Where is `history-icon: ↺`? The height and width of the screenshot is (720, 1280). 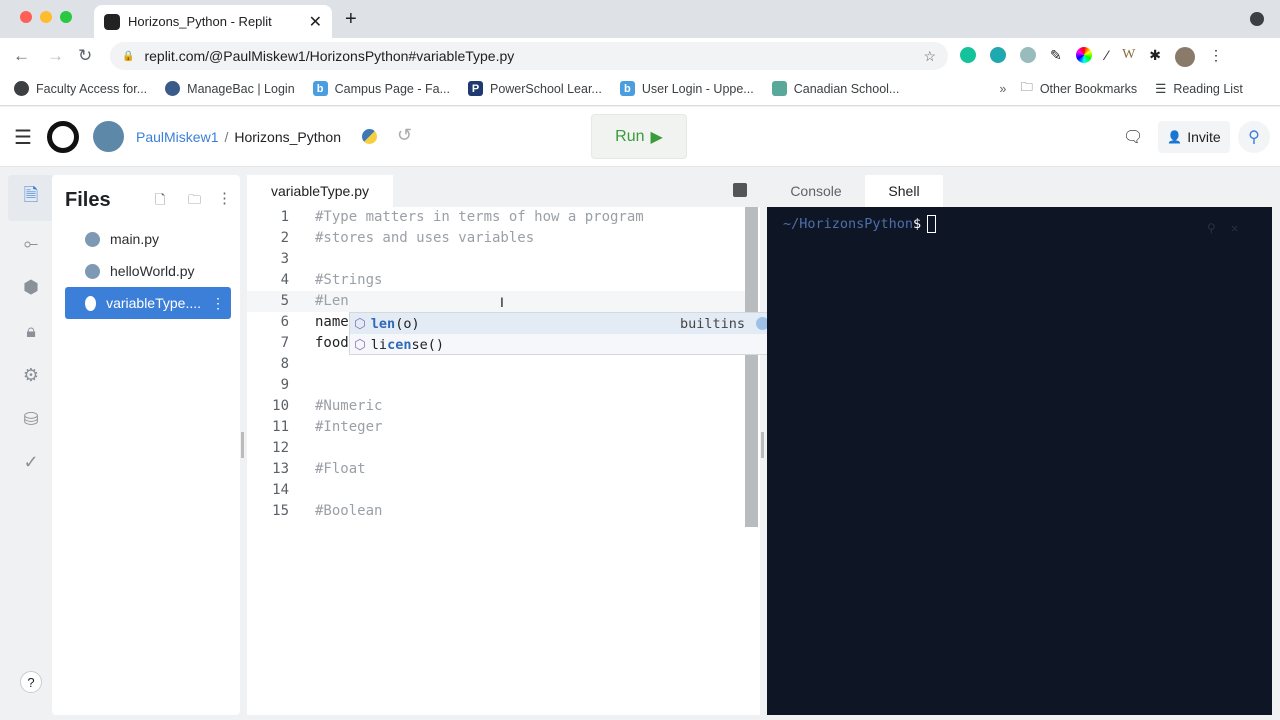 history-icon: ↺ is located at coordinates (404, 135).